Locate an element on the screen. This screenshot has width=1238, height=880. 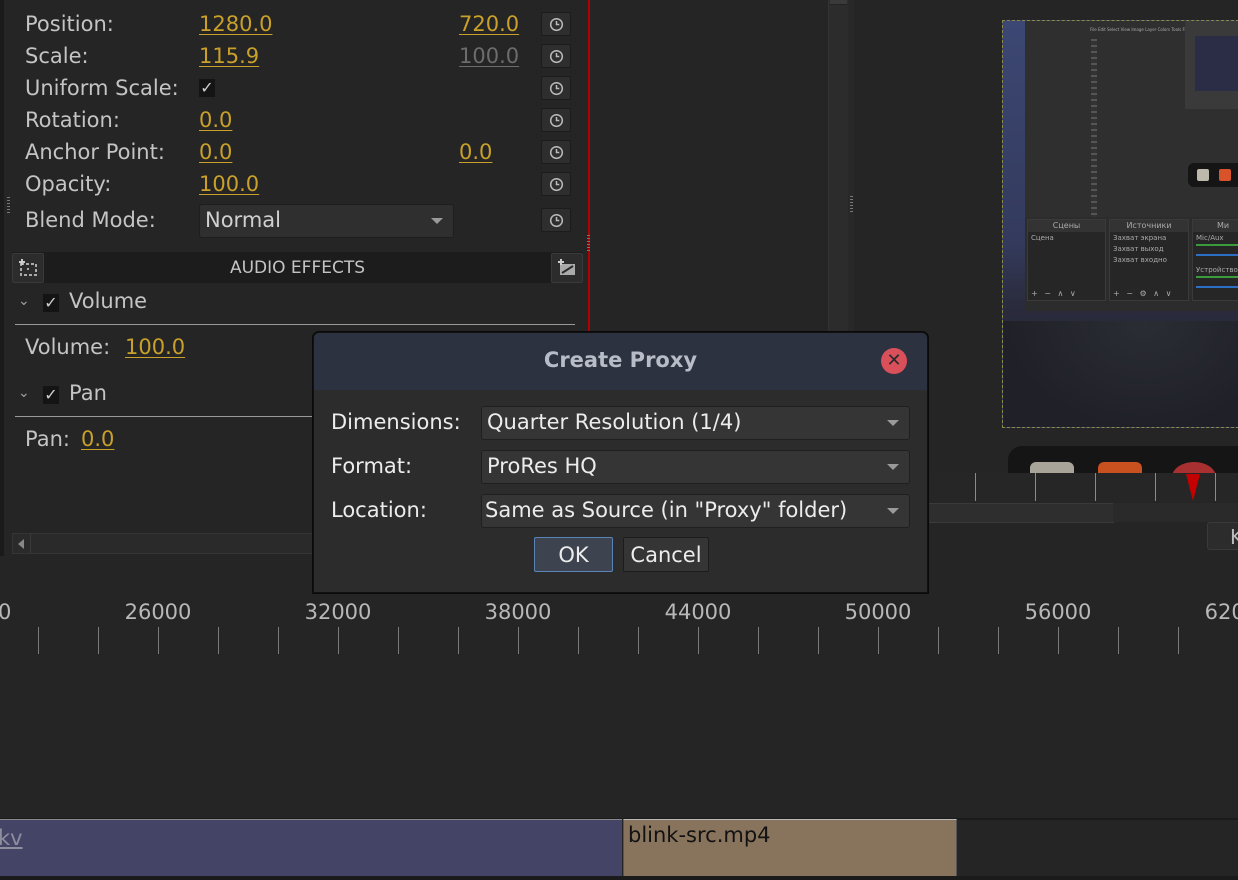
blend-mode-select: Normal is located at coordinates (326, 221).